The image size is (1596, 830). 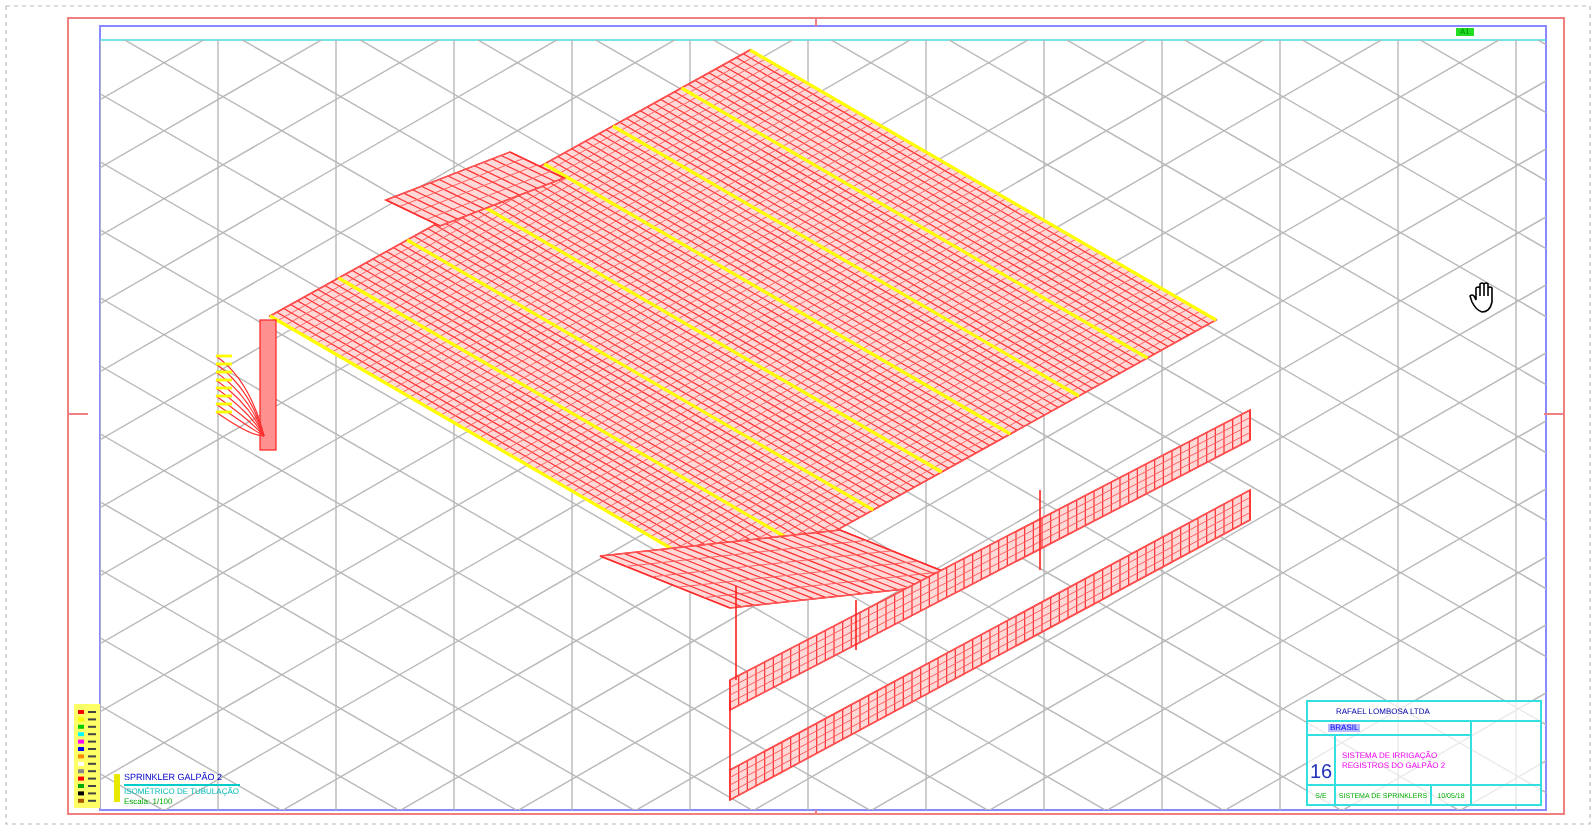 What do you see at coordinates (87, 756) in the screenshot?
I see `layer-legend` at bounding box center [87, 756].